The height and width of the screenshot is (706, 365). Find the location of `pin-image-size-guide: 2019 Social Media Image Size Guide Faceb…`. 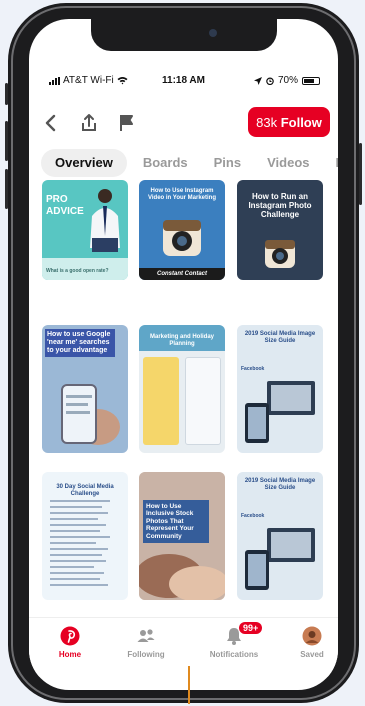

pin-image-size-guide: 2019 Social Media Image Size Guide Faceb… is located at coordinates (280, 389).